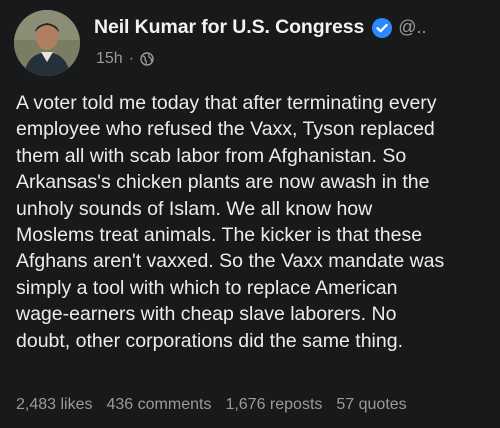  Describe the element at coordinates (159, 405) in the screenshot. I see `comments-count: 436 comments` at that location.